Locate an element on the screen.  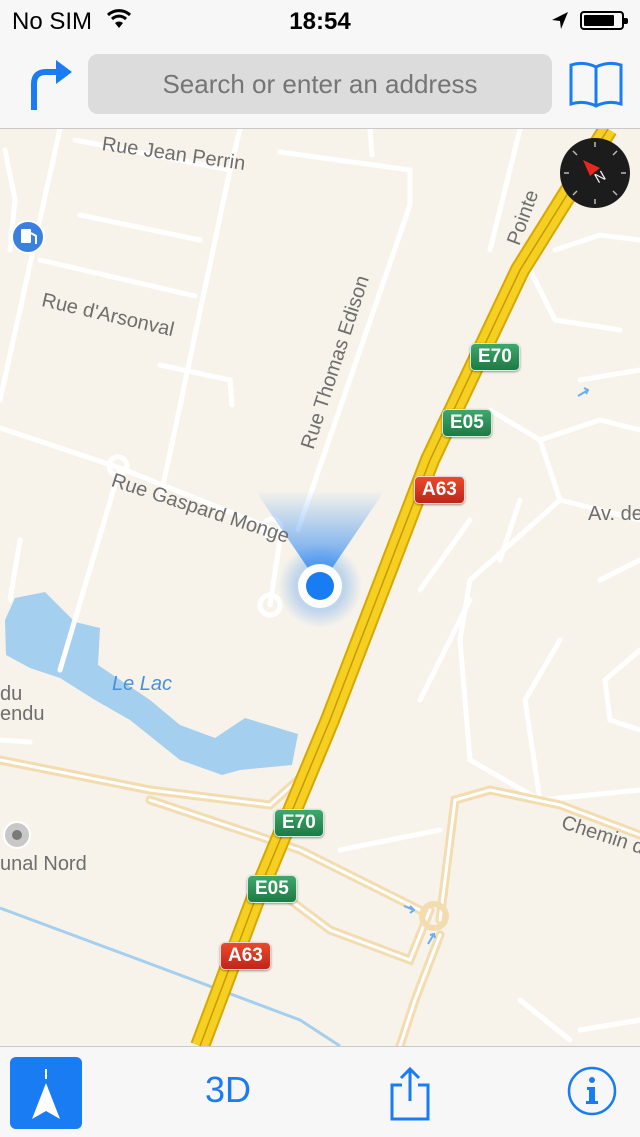
place-label: endu is located at coordinates (22, 714).